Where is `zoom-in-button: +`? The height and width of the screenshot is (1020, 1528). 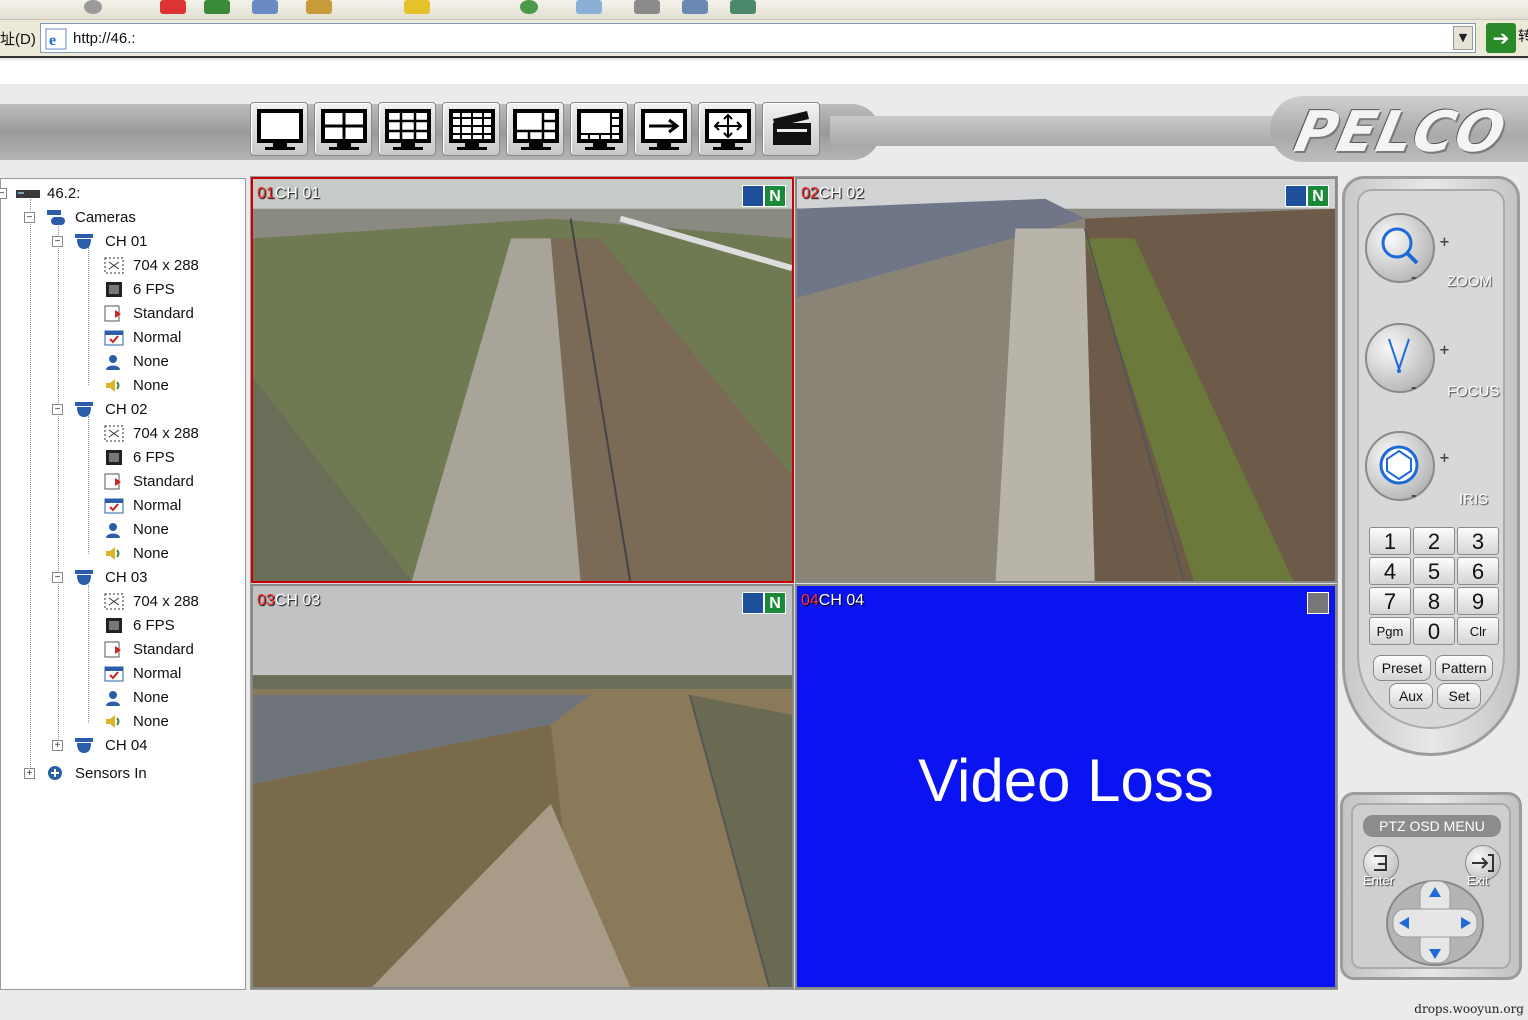 zoom-in-button: + is located at coordinates (1444, 242).